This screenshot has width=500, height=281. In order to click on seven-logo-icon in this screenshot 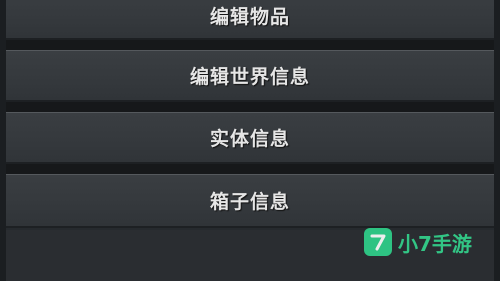, I will do `click(378, 242)`.